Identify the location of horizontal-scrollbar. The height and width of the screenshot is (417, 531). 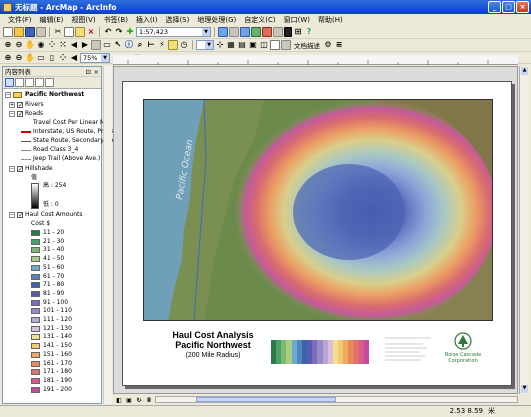
(336, 399).